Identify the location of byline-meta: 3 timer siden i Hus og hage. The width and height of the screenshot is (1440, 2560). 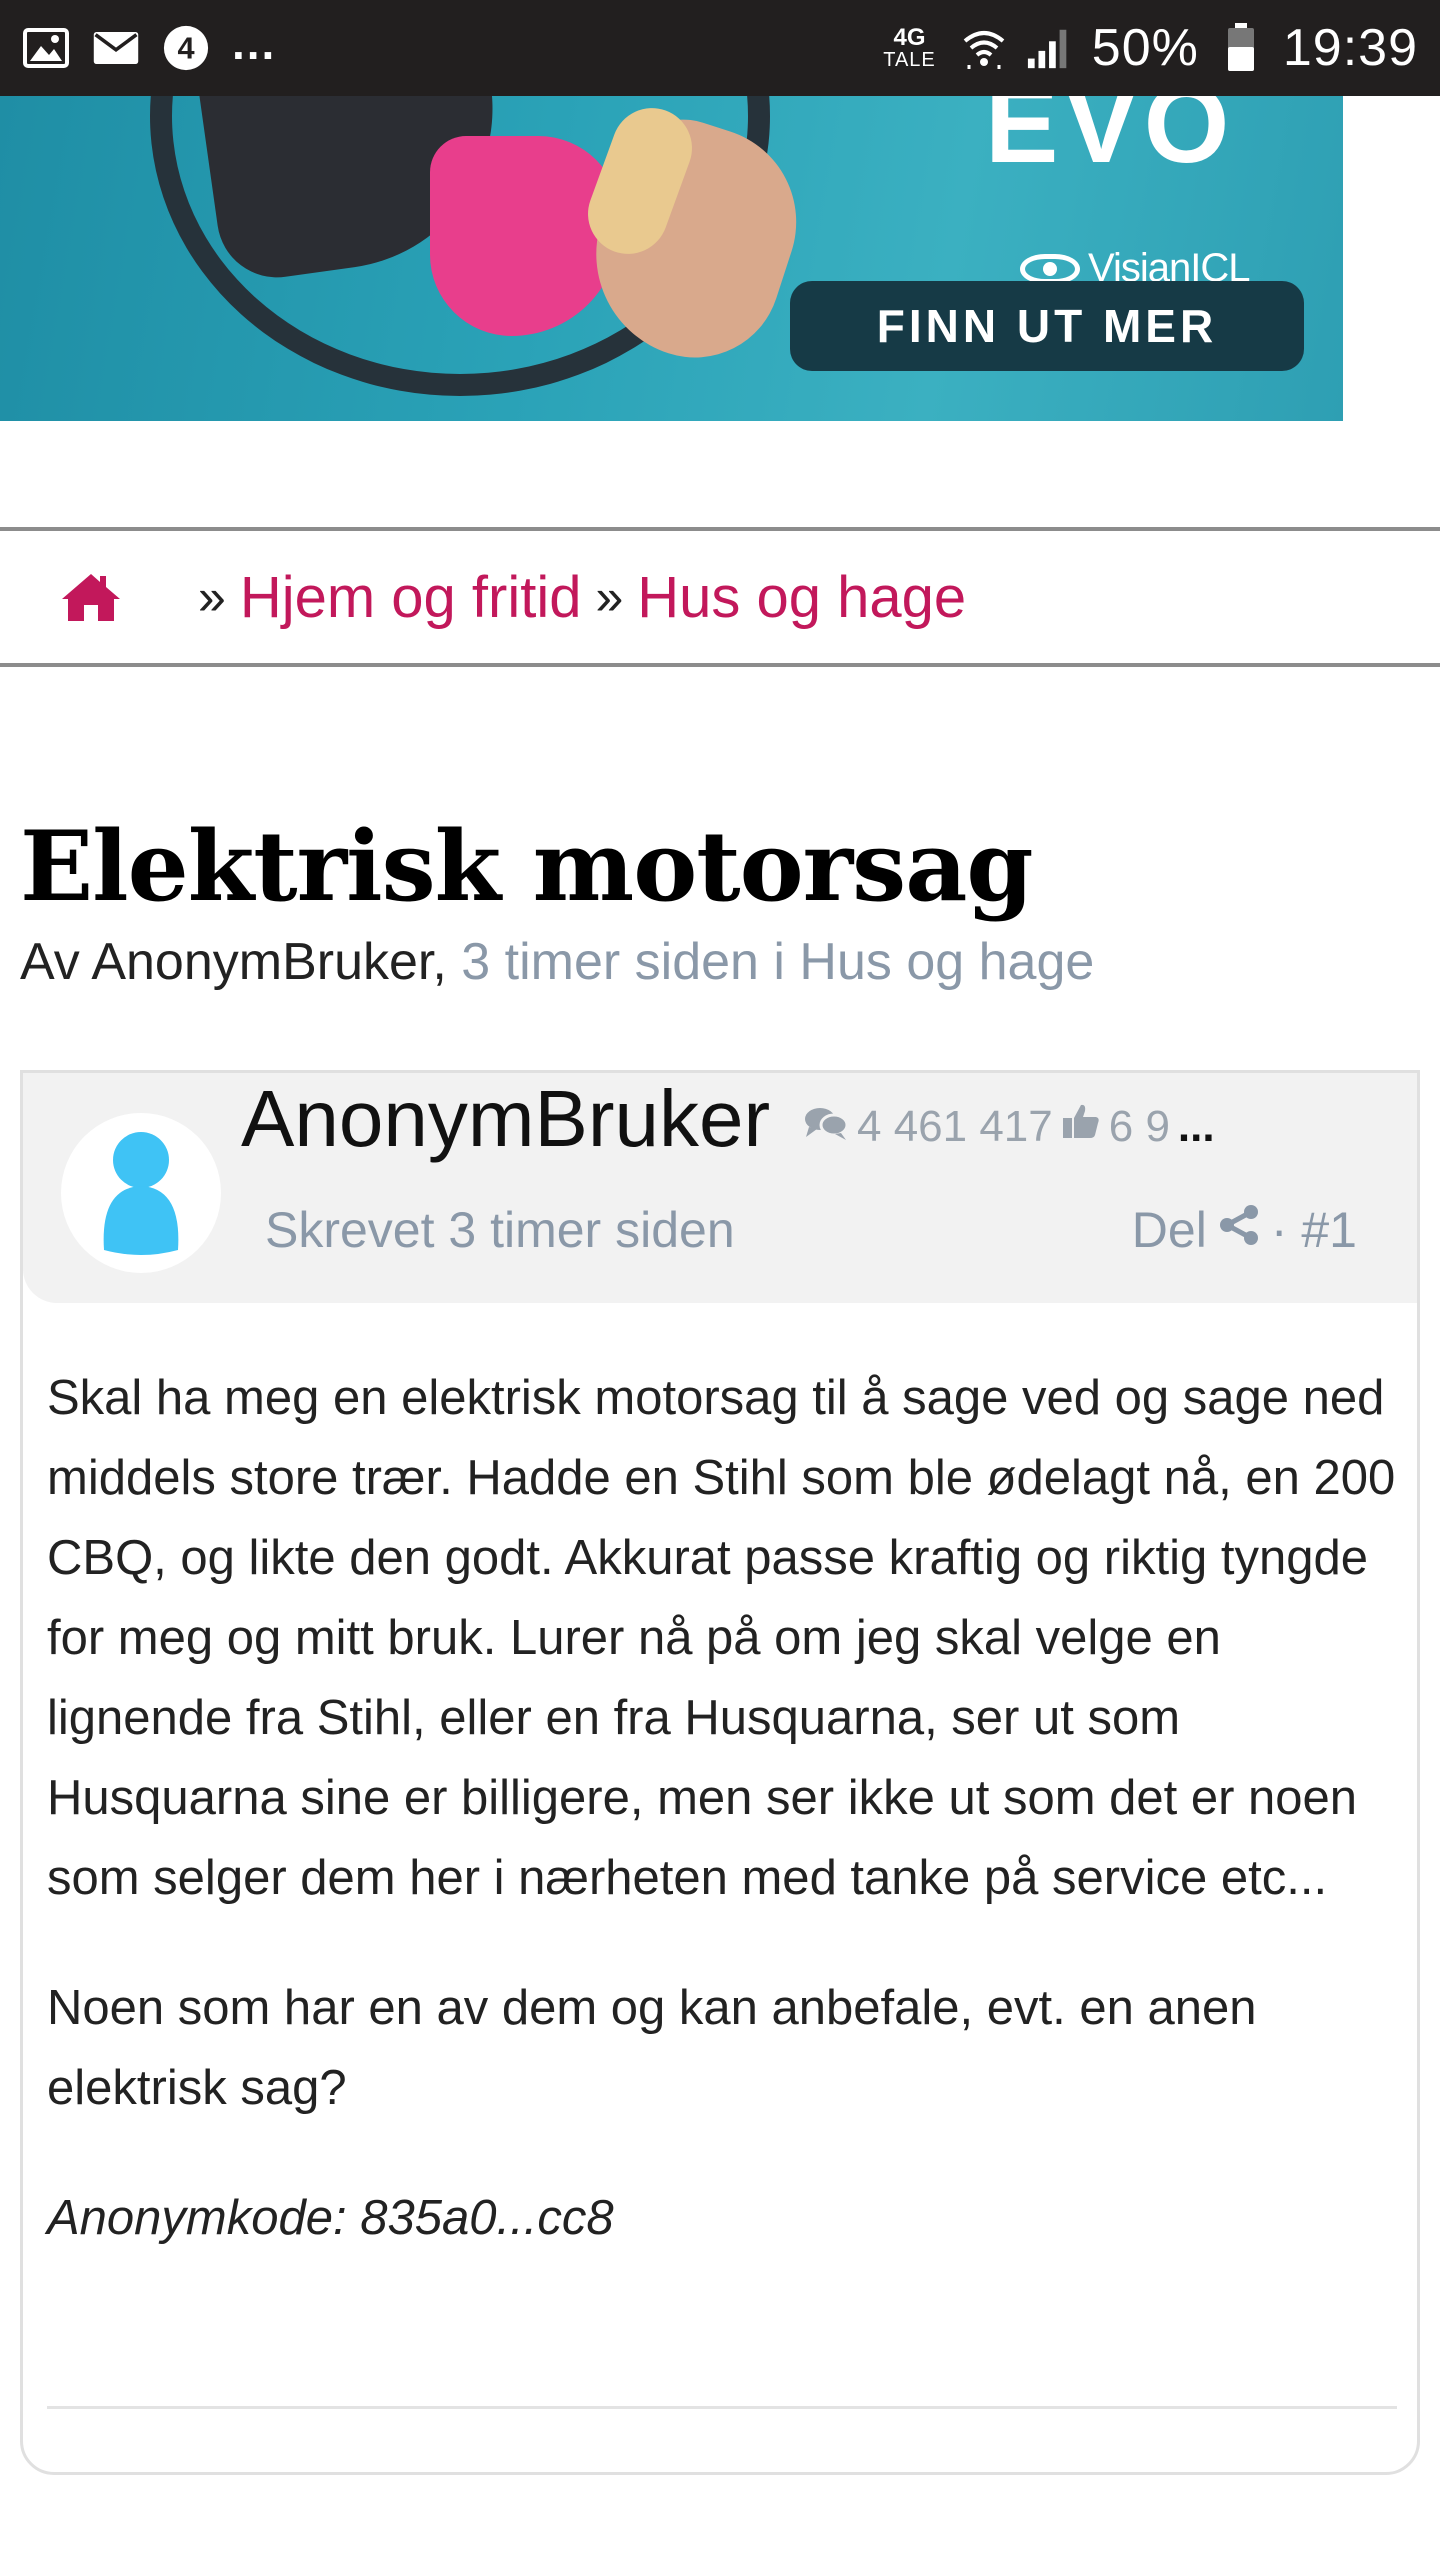
(777, 962).